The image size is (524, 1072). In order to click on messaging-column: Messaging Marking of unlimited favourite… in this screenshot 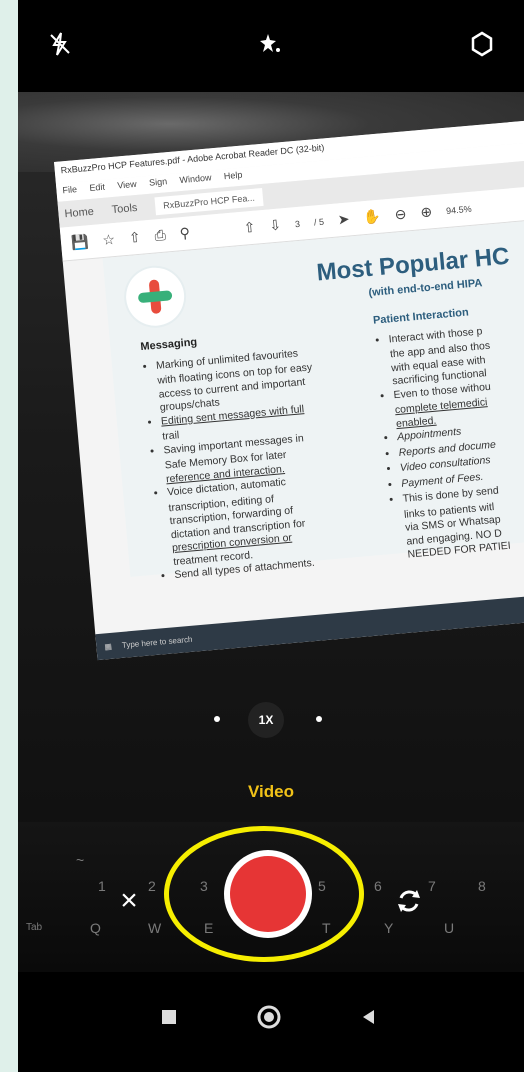, I will do `click(250, 455)`.